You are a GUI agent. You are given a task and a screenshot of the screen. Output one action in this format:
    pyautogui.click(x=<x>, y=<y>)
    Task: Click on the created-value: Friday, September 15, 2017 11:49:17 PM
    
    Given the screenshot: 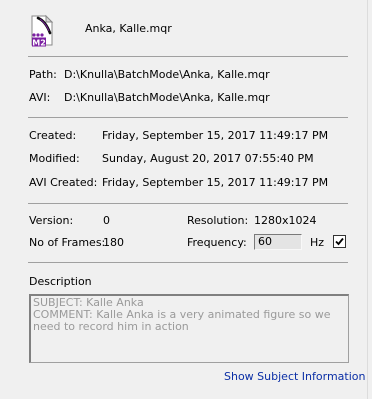 What is the action you would take?
    pyautogui.click(x=215, y=135)
    